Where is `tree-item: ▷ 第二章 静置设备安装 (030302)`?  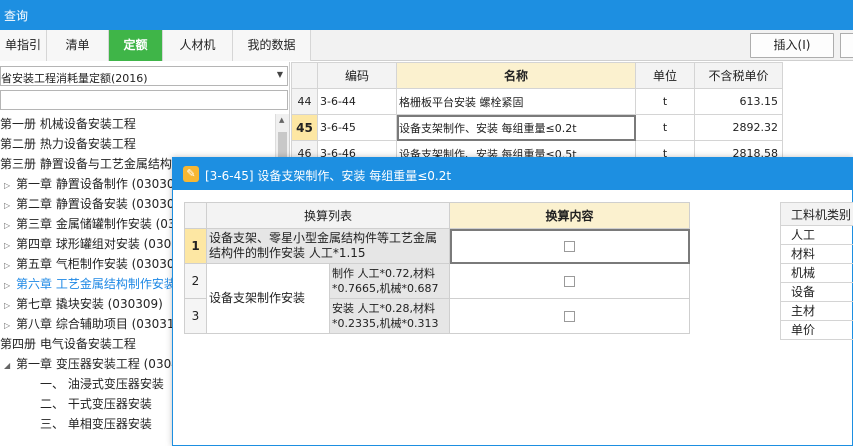 tree-item: ▷ 第二章 静置设备安装 (030302) is located at coordinates (95, 204).